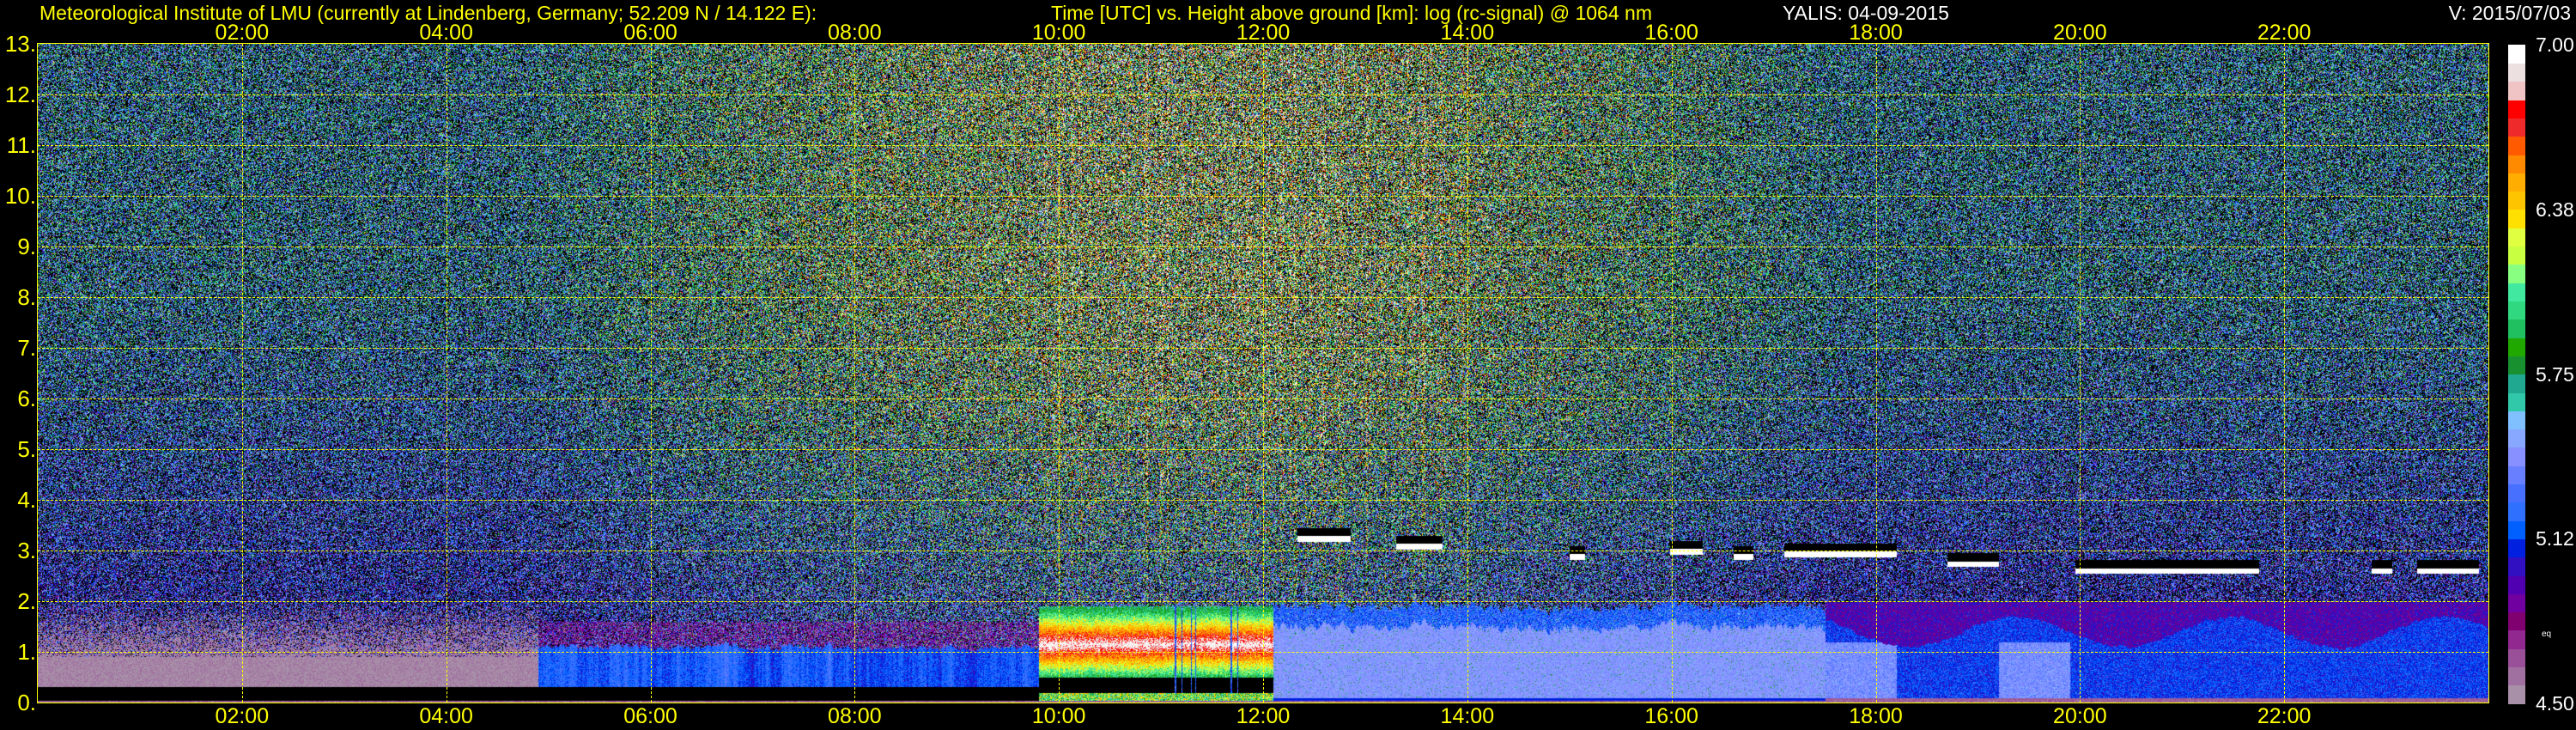 Image resolution: width=2576 pixels, height=730 pixels. I want to click on y-tick-label: 5., so click(27, 449).